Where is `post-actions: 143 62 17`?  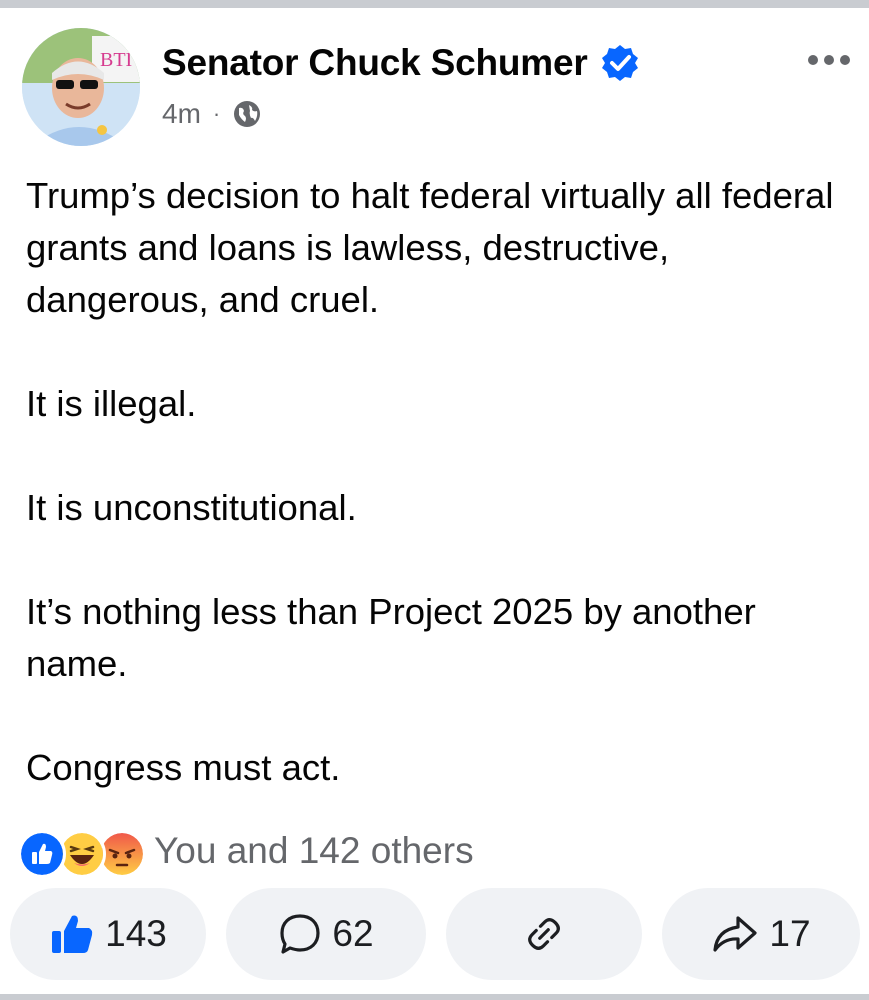 post-actions: 143 62 17 is located at coordinates (435, 934).